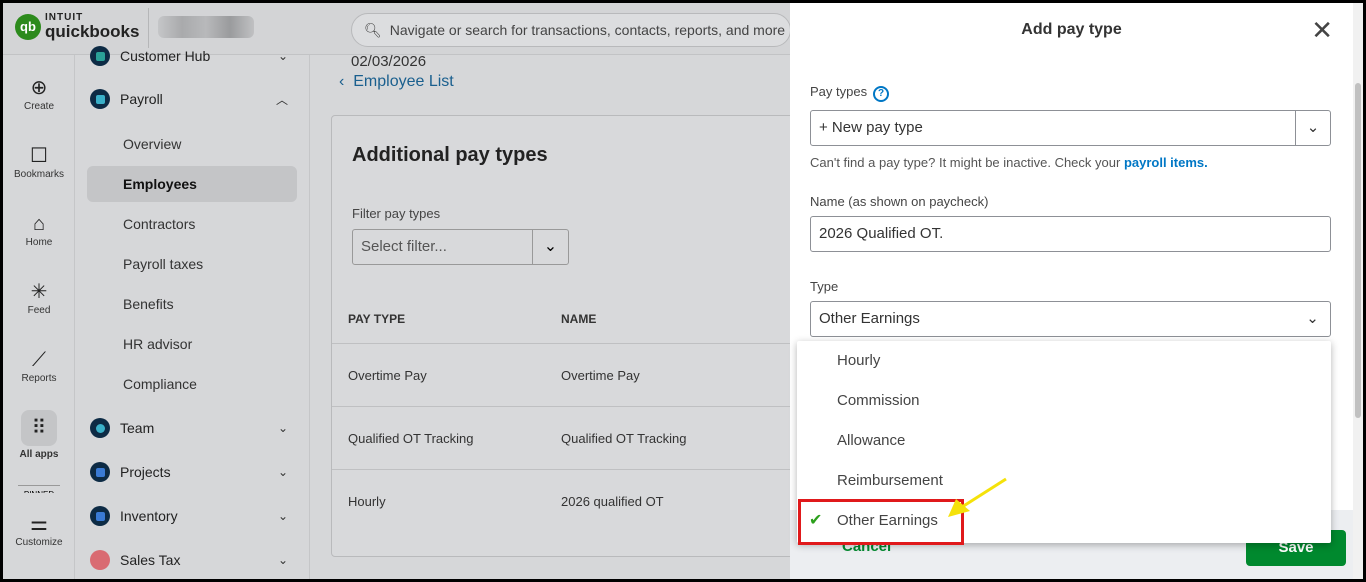  Describe the element at coordinates (572, 500) in the screenshot. I see `table-row: Hourly 2026 qualified OT` at that location.